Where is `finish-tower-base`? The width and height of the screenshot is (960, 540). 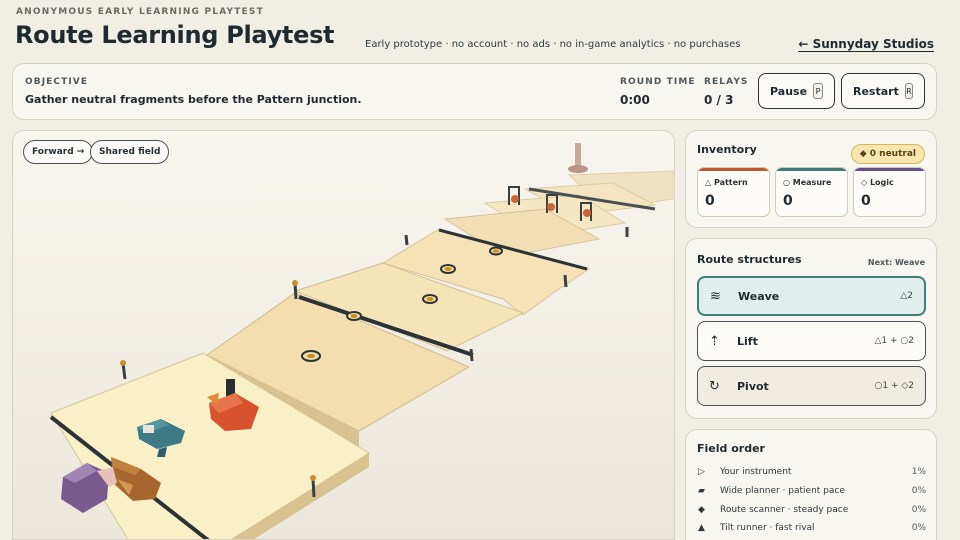
finish-tower-base is located at coordinates (578, 169).